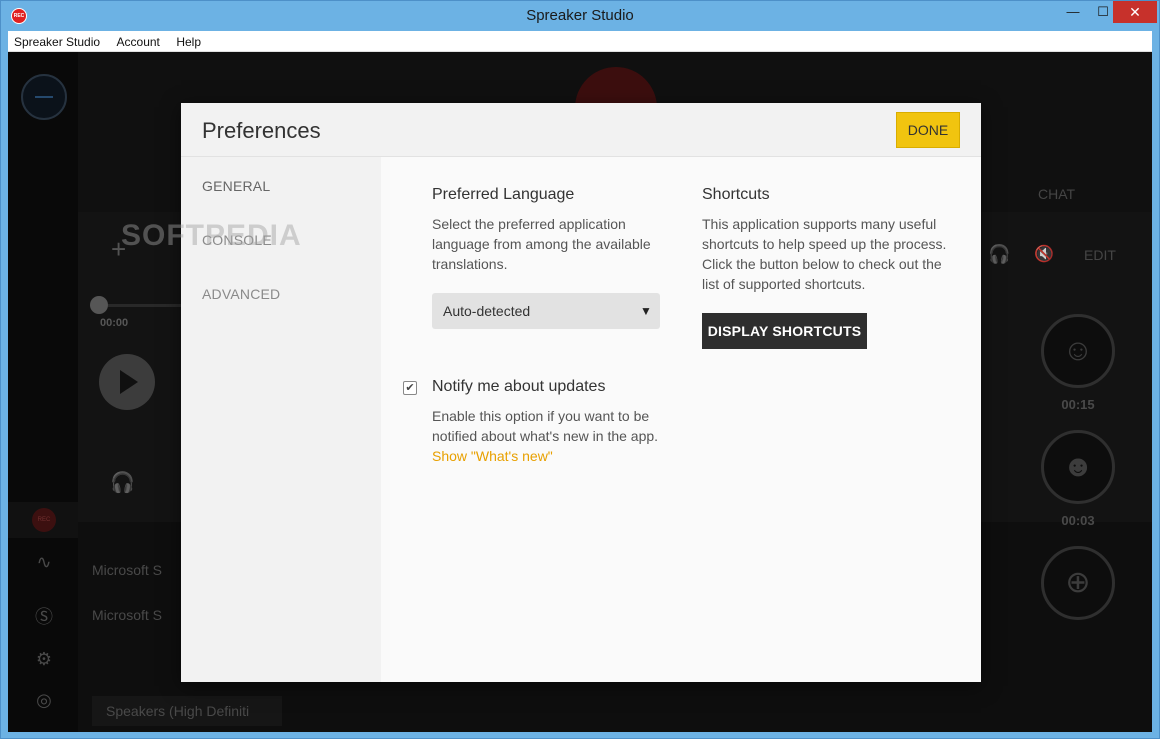 This screenshot has width=1160, height=739. What do you see at coordinates (546, 311) in the screenshot?
I see `language-select: Auto-detected ▼` at bounding box center [546, 311].